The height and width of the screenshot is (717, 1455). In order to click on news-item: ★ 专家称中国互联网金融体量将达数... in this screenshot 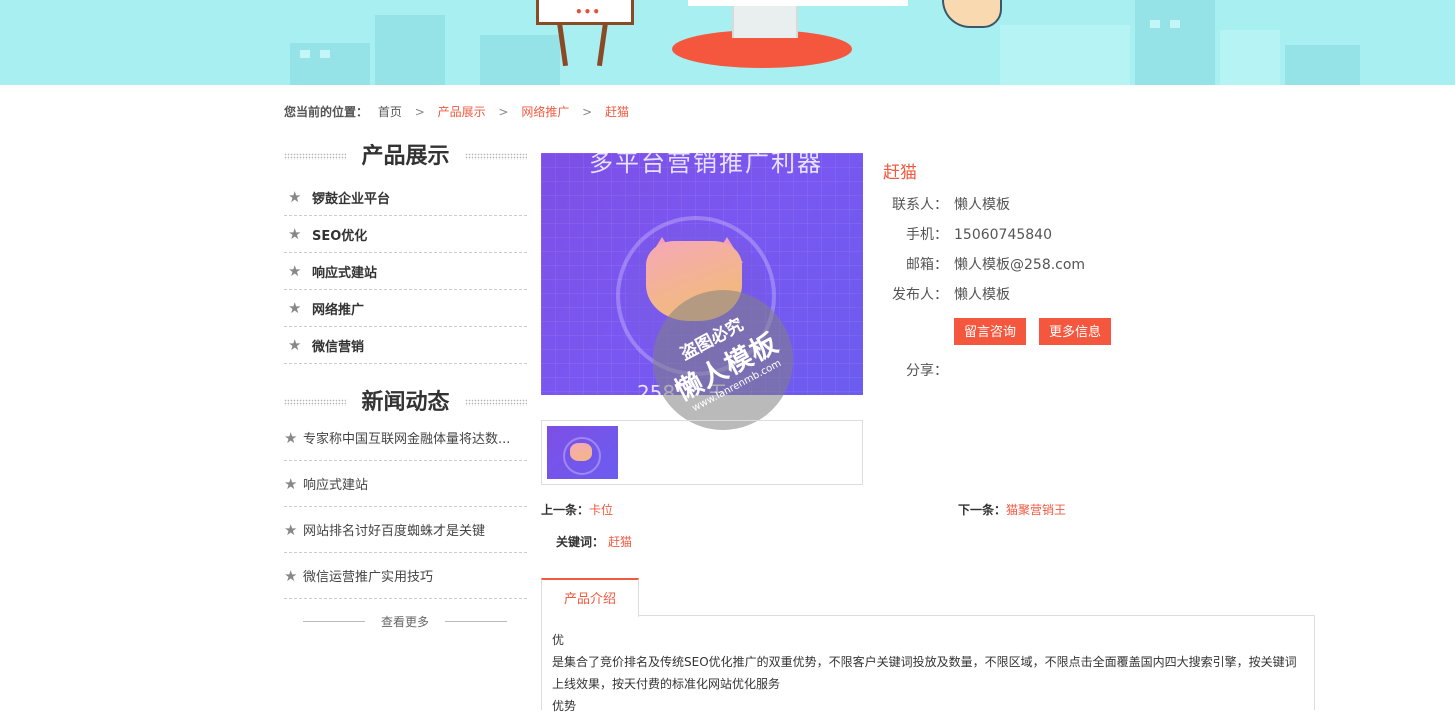, I will do `click(405, 438)`.